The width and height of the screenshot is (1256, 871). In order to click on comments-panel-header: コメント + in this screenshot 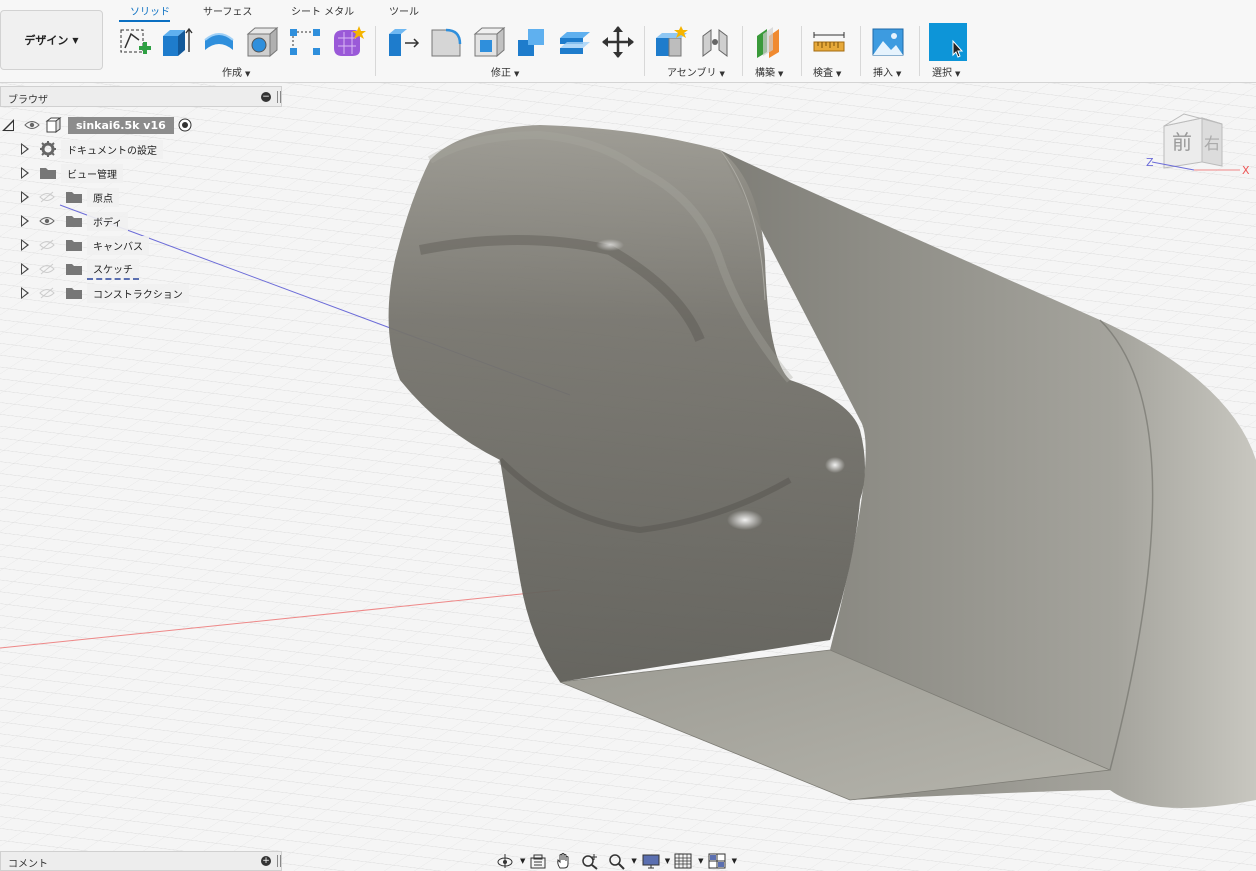, I will do `click(141, 861)`.